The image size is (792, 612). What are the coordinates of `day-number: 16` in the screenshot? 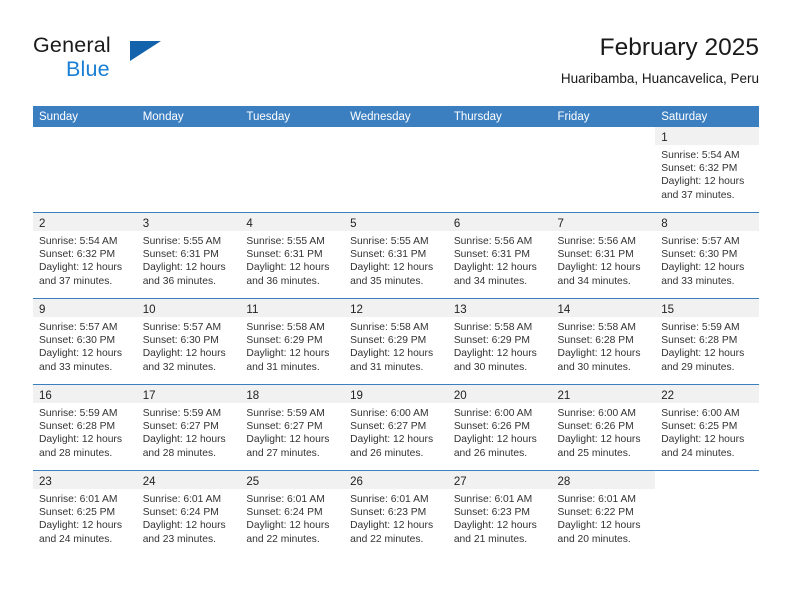 It's located at (45, 396).